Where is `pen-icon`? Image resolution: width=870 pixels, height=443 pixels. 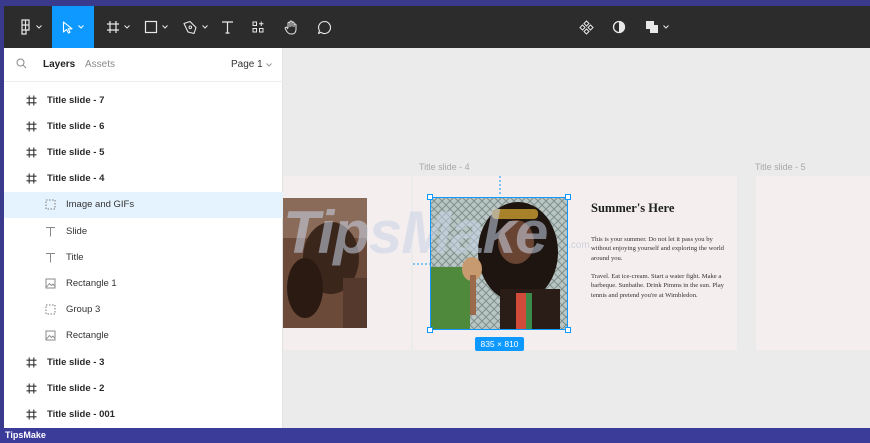 pen-icon is located at coordinates (189, 27).